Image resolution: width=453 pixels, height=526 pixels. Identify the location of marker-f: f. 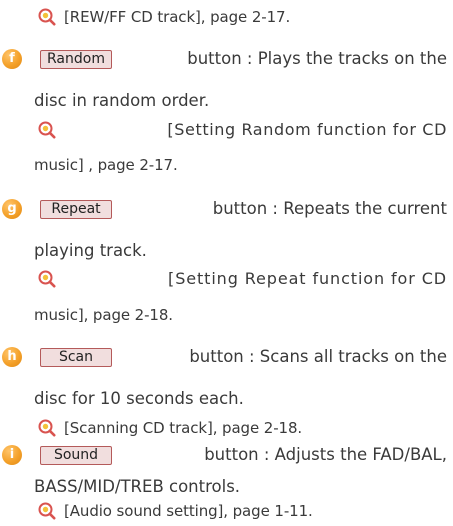
(12, 59).